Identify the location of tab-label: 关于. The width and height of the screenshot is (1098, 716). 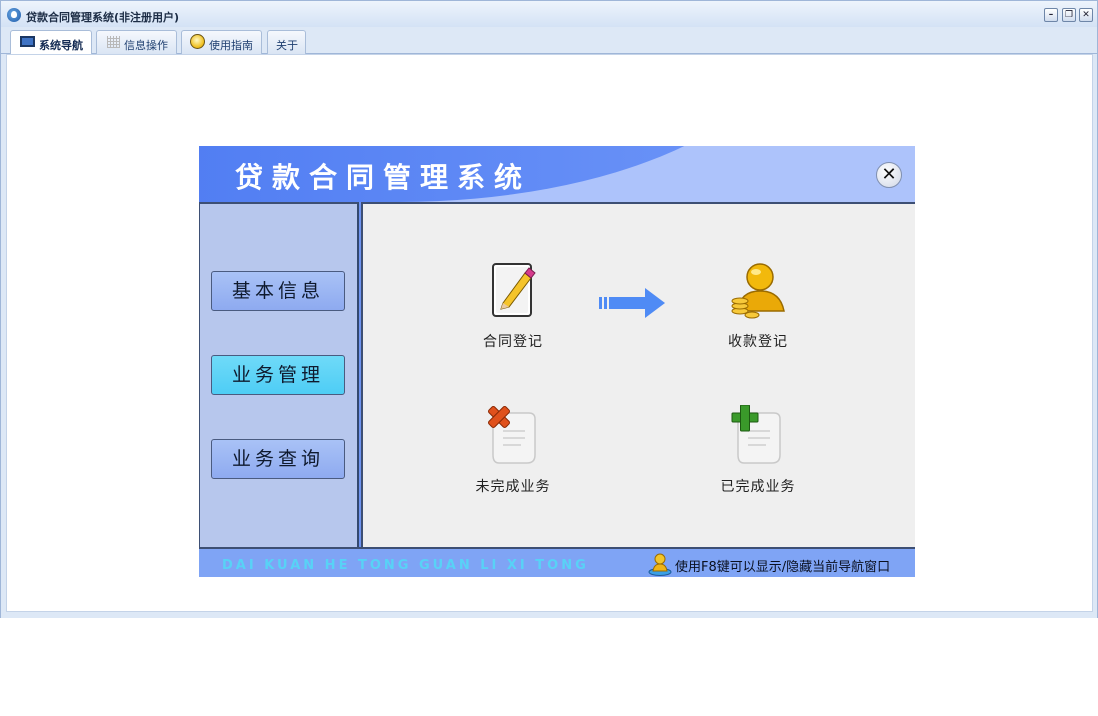
(287, 45).